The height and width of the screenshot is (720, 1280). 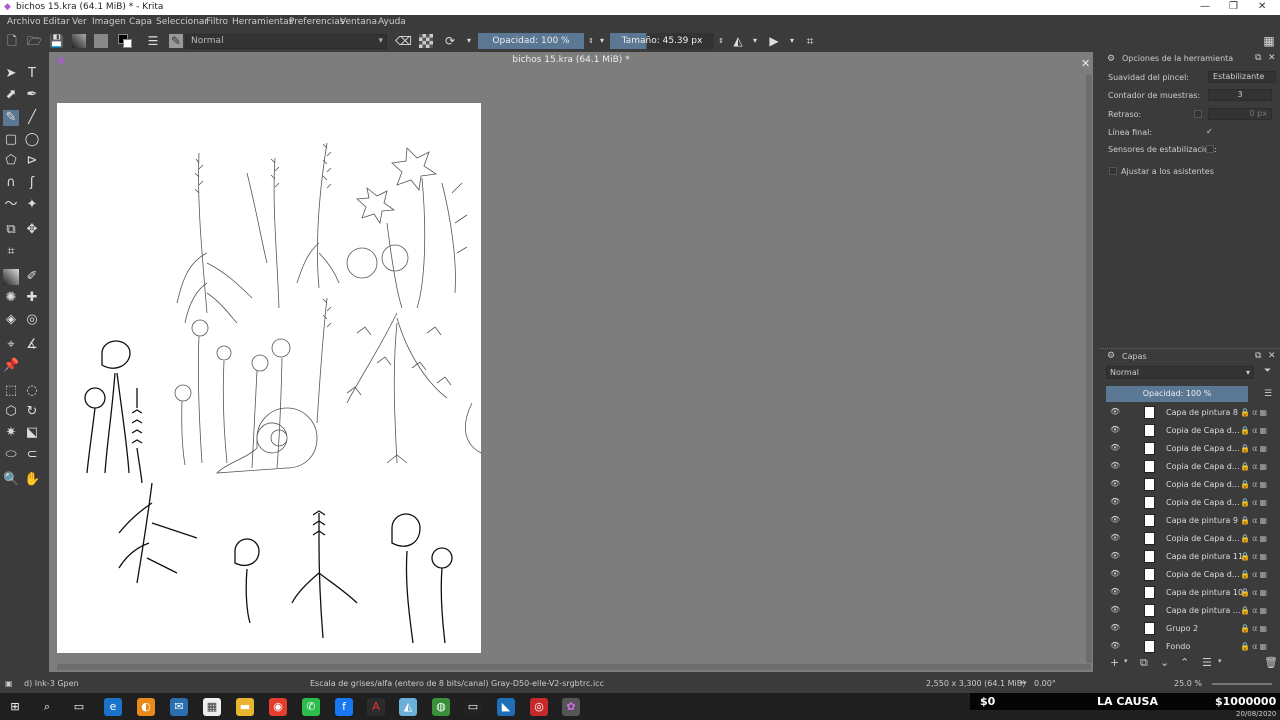 I want to click on fg-bg-colors-icon, so click(x=125, y=41).